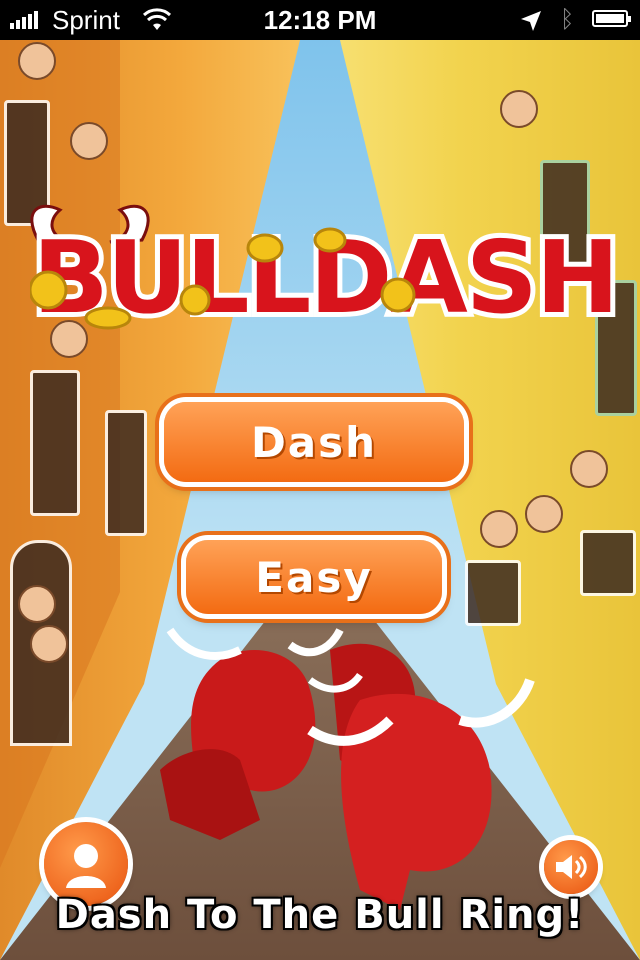 The height and width of the screenshot is (960, 640). I want to click on tagline-text: Dash To The Bull Ring!, so click(320, 915).